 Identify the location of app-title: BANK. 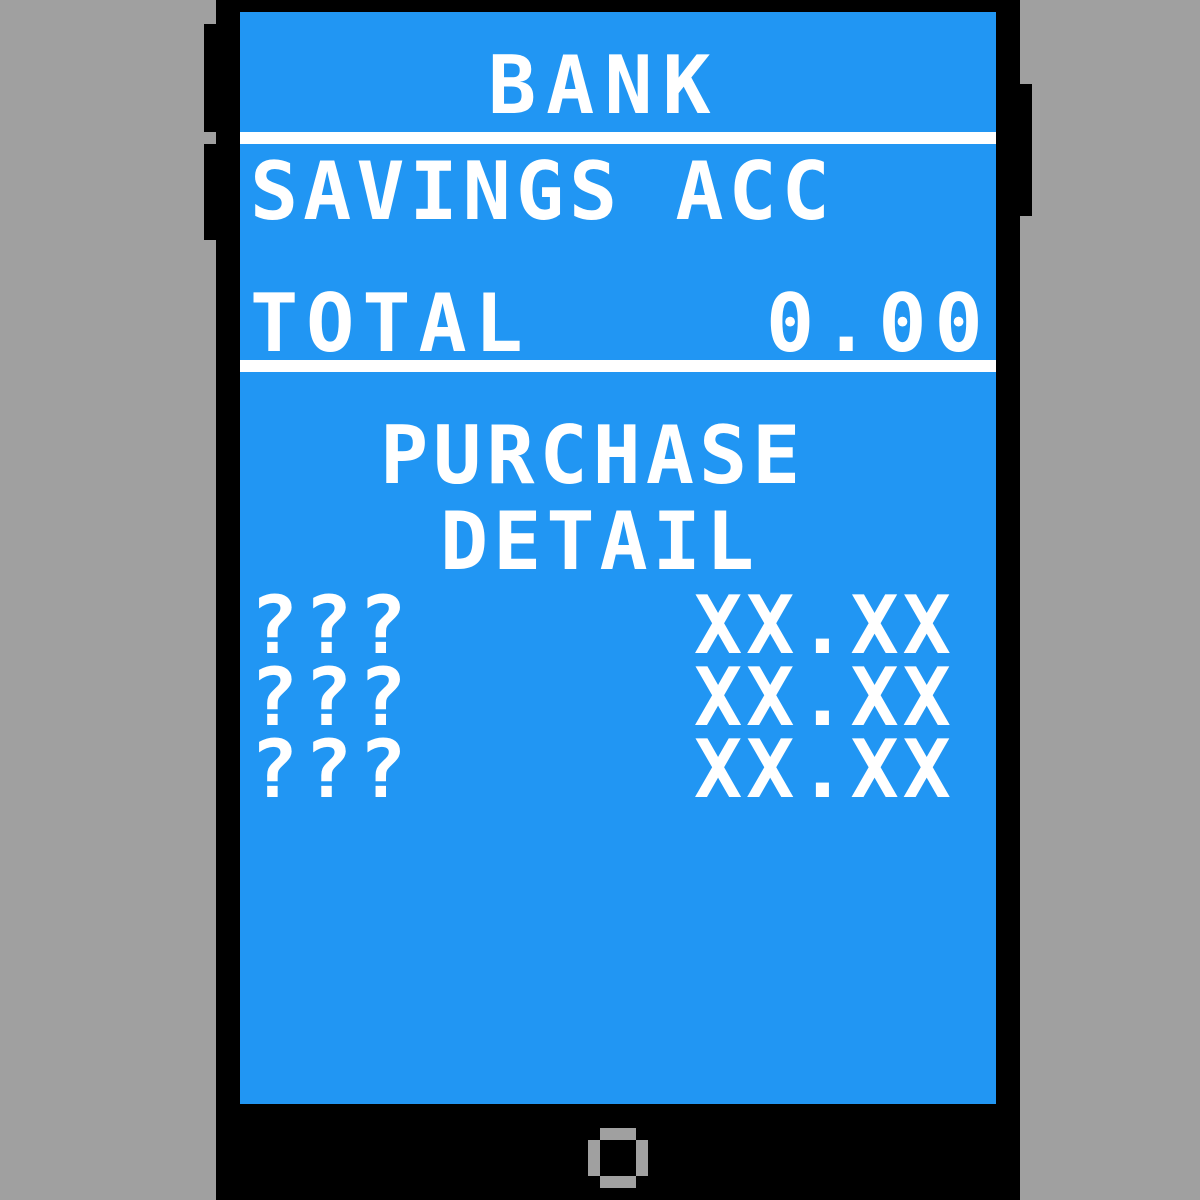
(604, 85).